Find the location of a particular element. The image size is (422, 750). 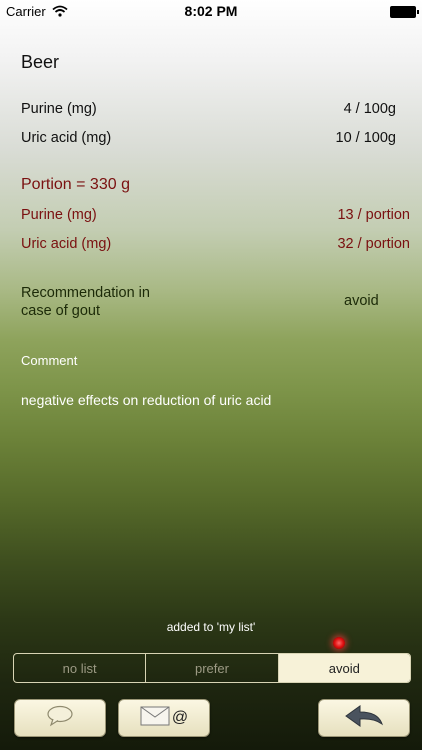

status-bar: Carrier 8:02 PM is located at coordinates (211, 11).